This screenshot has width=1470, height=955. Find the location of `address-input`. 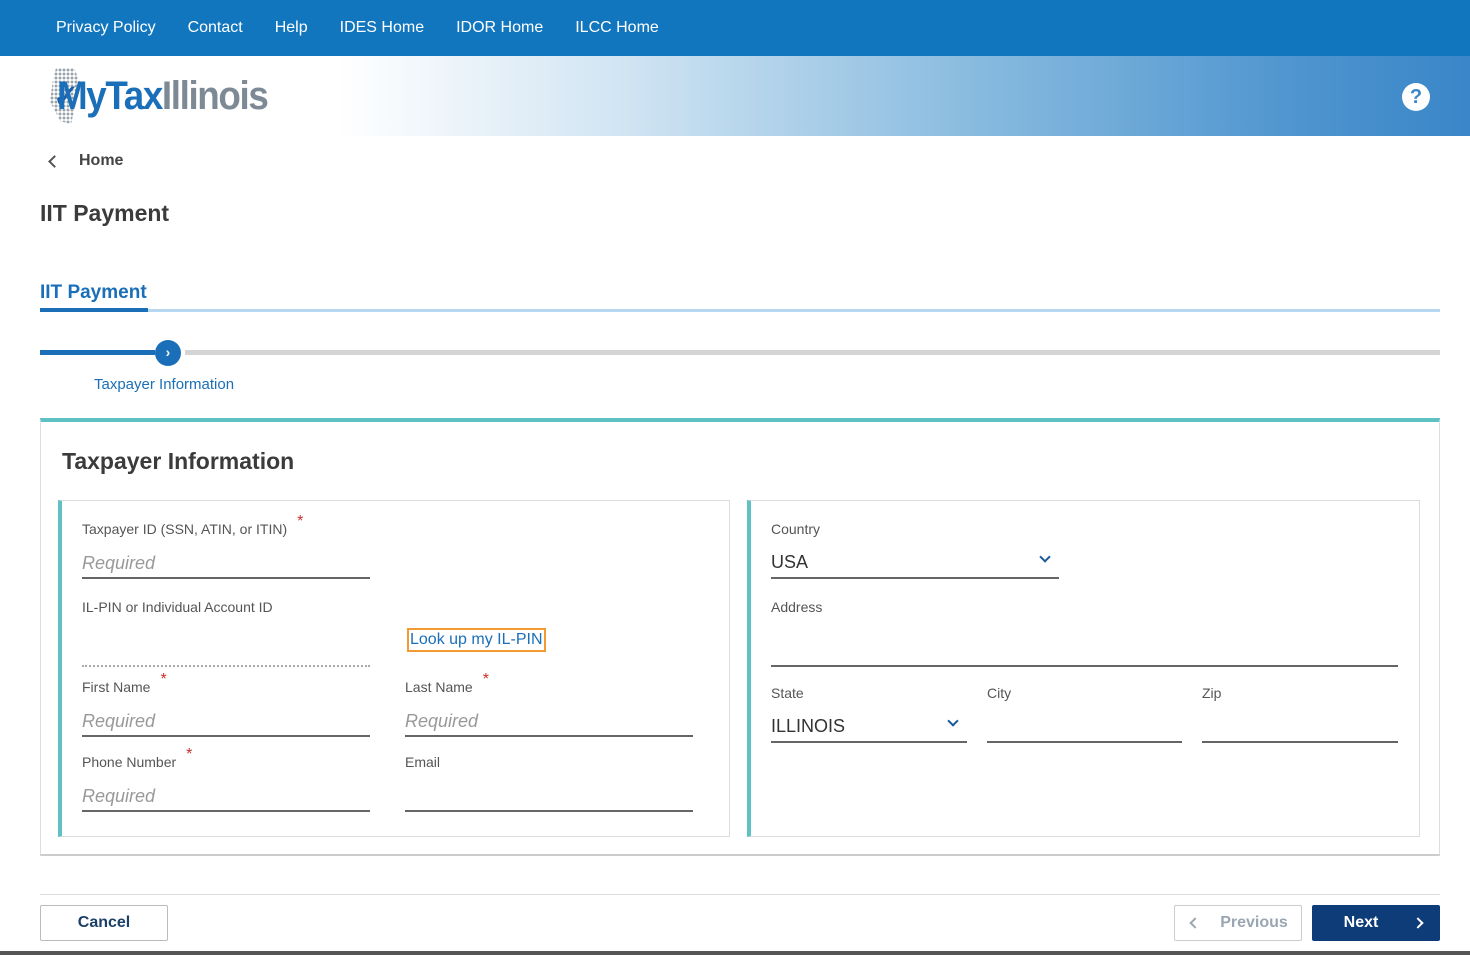

address-input is located at coordinates (1084, 652).